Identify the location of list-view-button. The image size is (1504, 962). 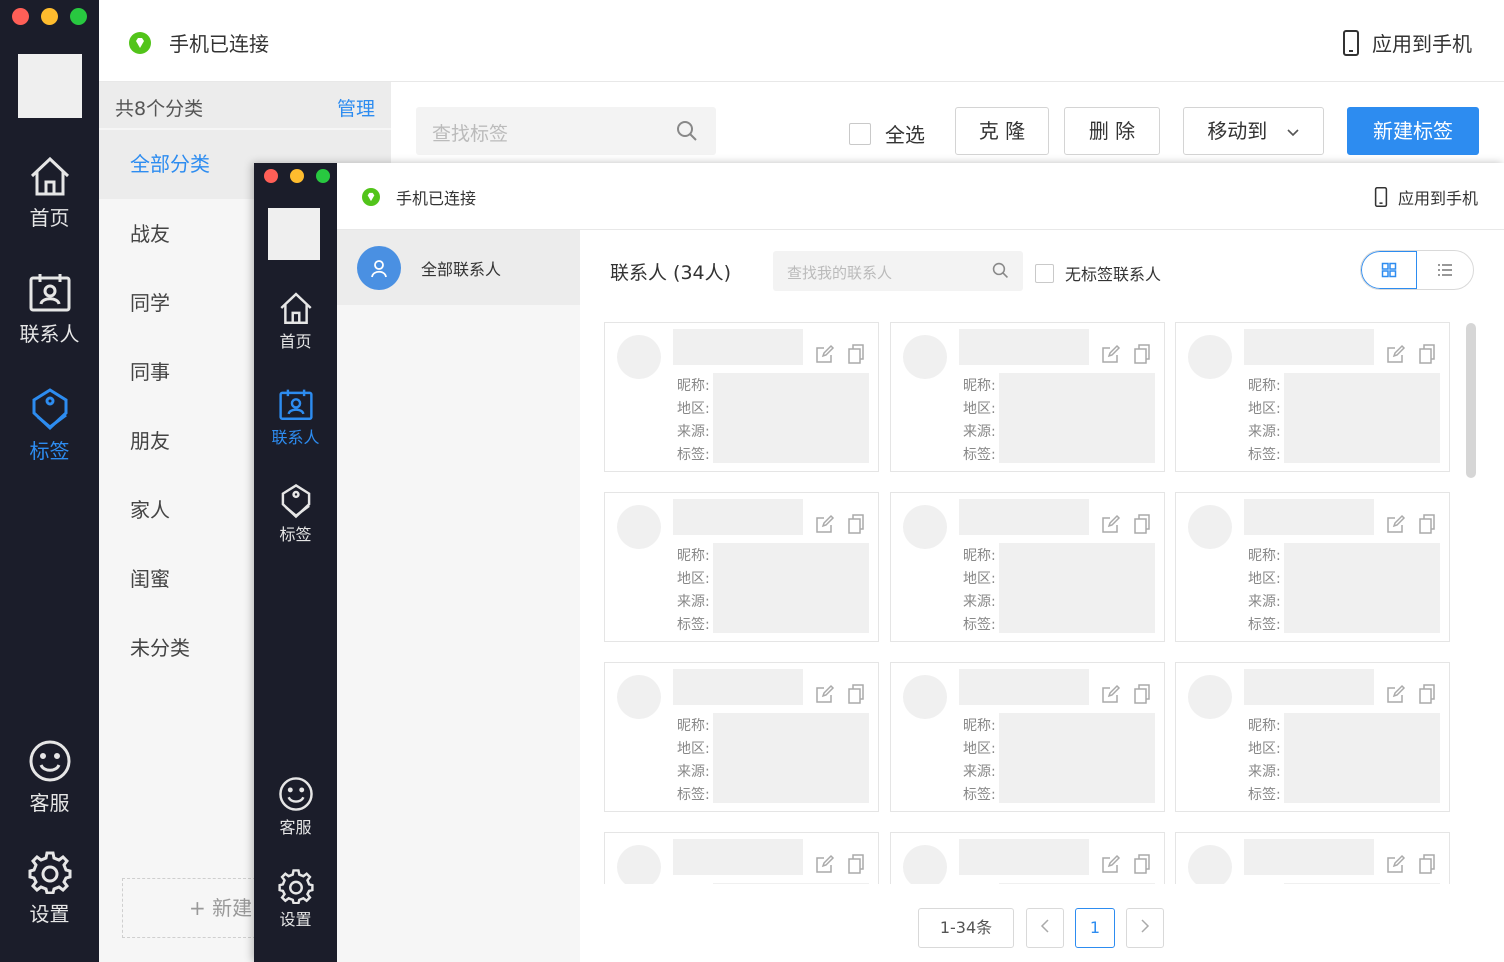
(1445, 270).